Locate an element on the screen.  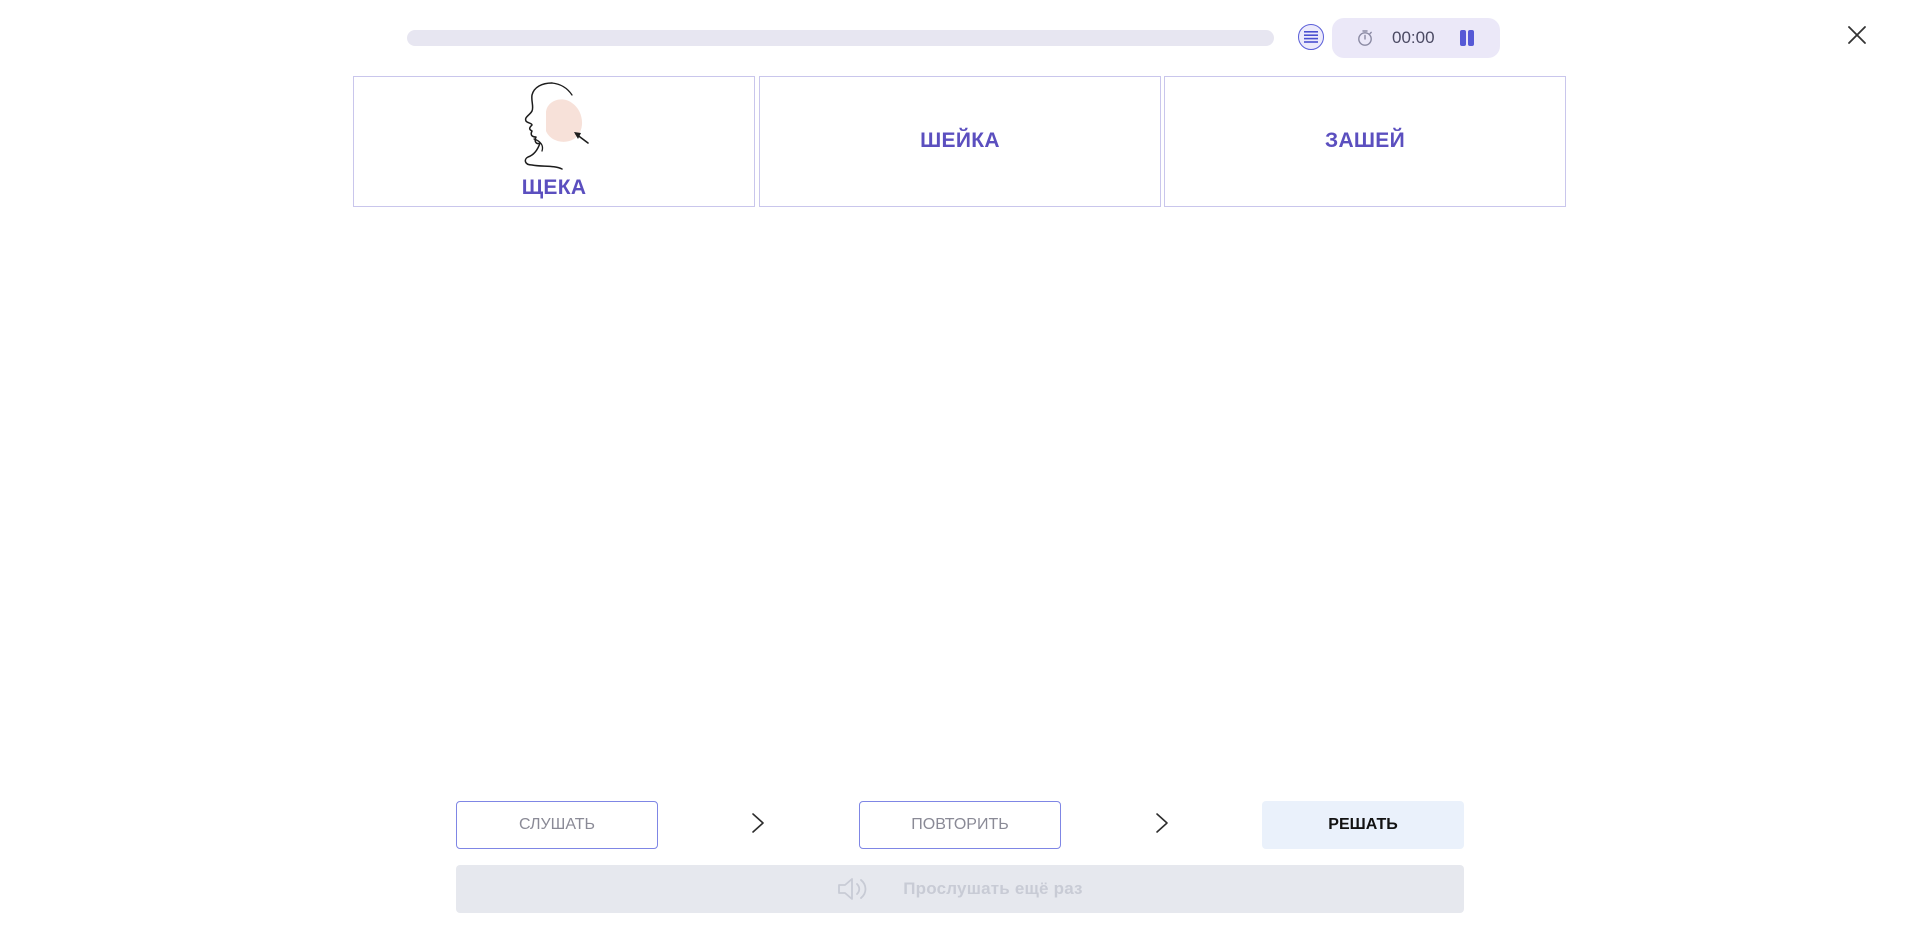
word-card-3: ЗАШЕЙ is located at coordinates (1365, 141).